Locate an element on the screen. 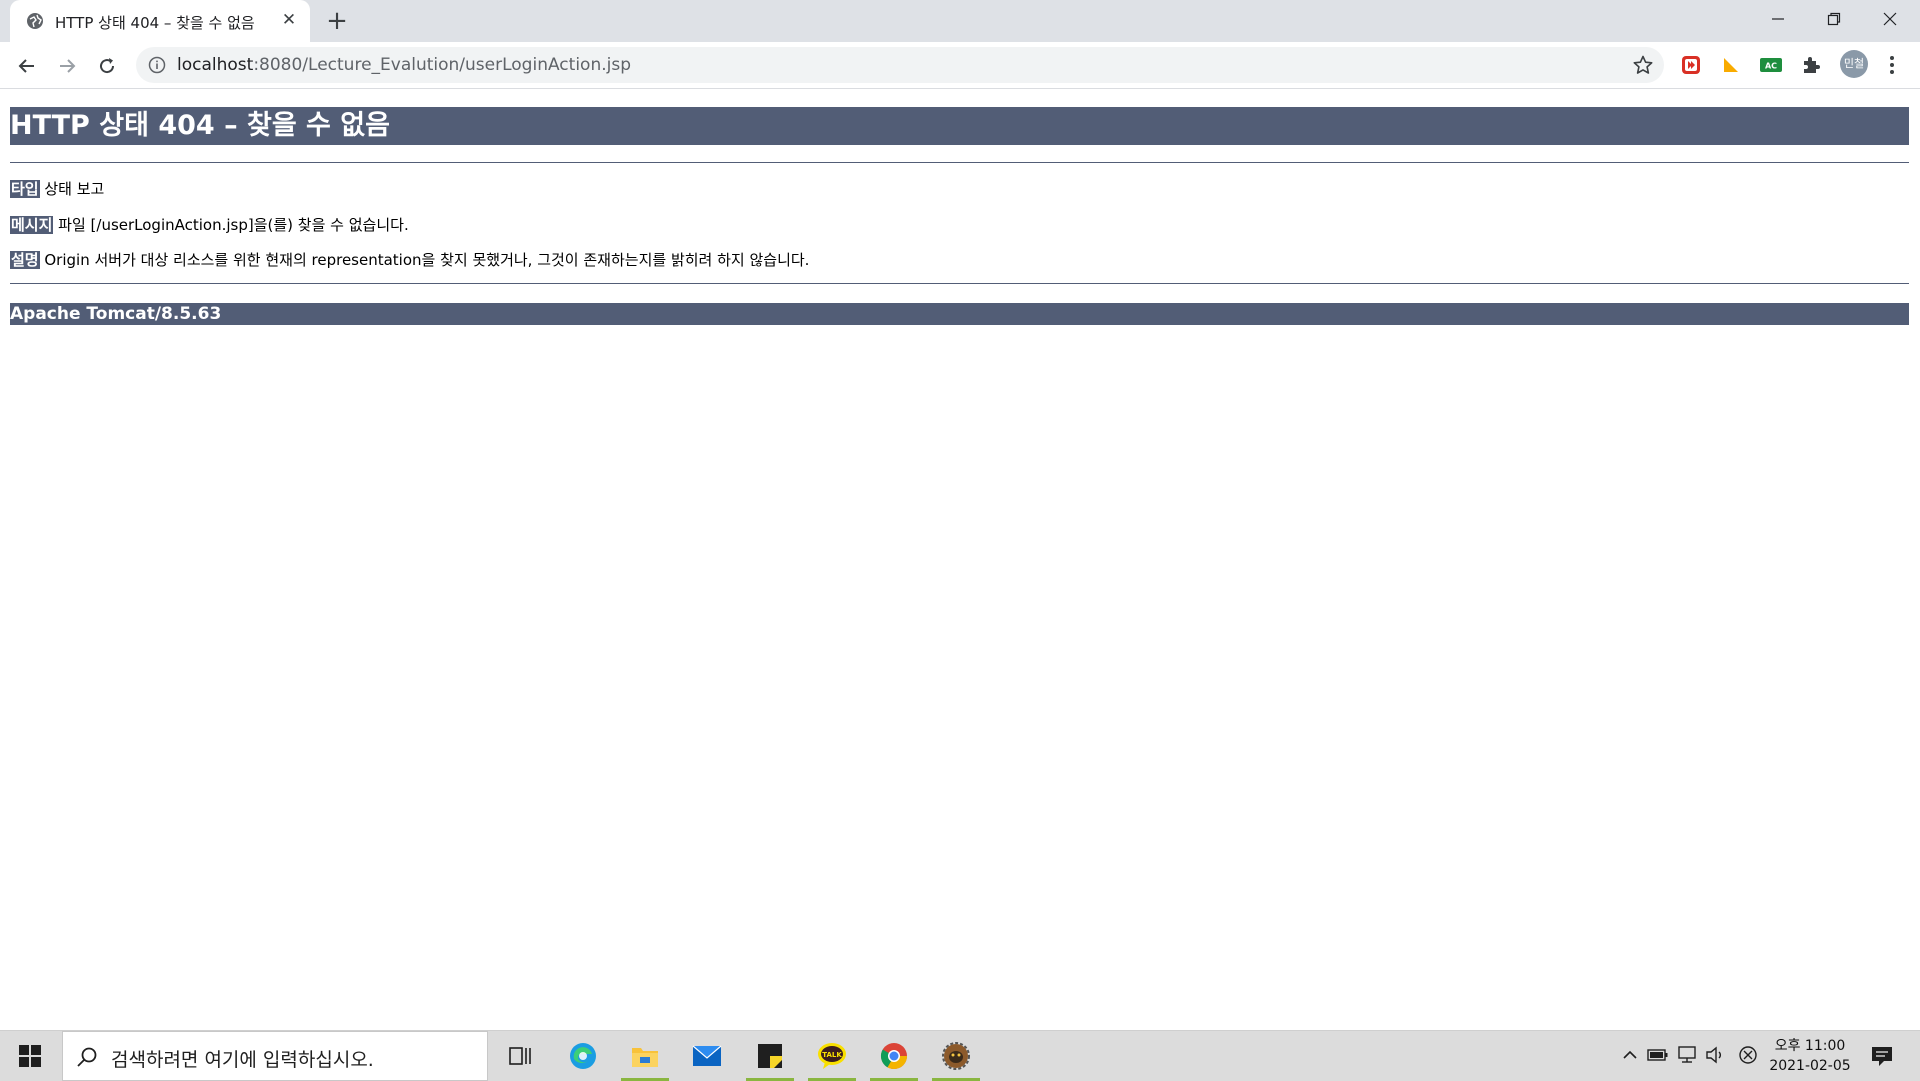  arrow-right-icon is located at coordinates (68, 66).